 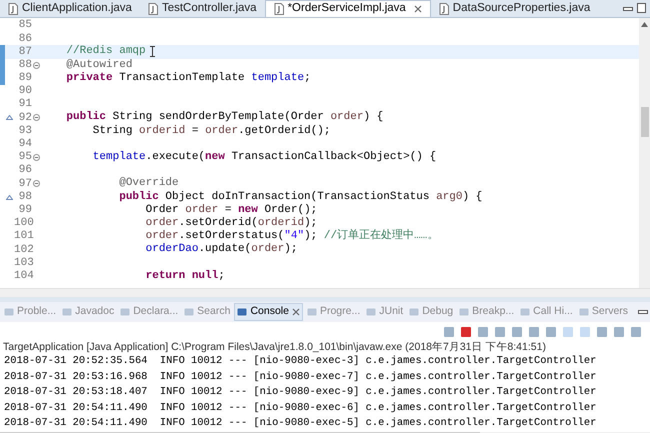 What do you see at coordinates (25, 65) in the screenshot?
I see `line-number: 88` at bounding box center [25, 65].